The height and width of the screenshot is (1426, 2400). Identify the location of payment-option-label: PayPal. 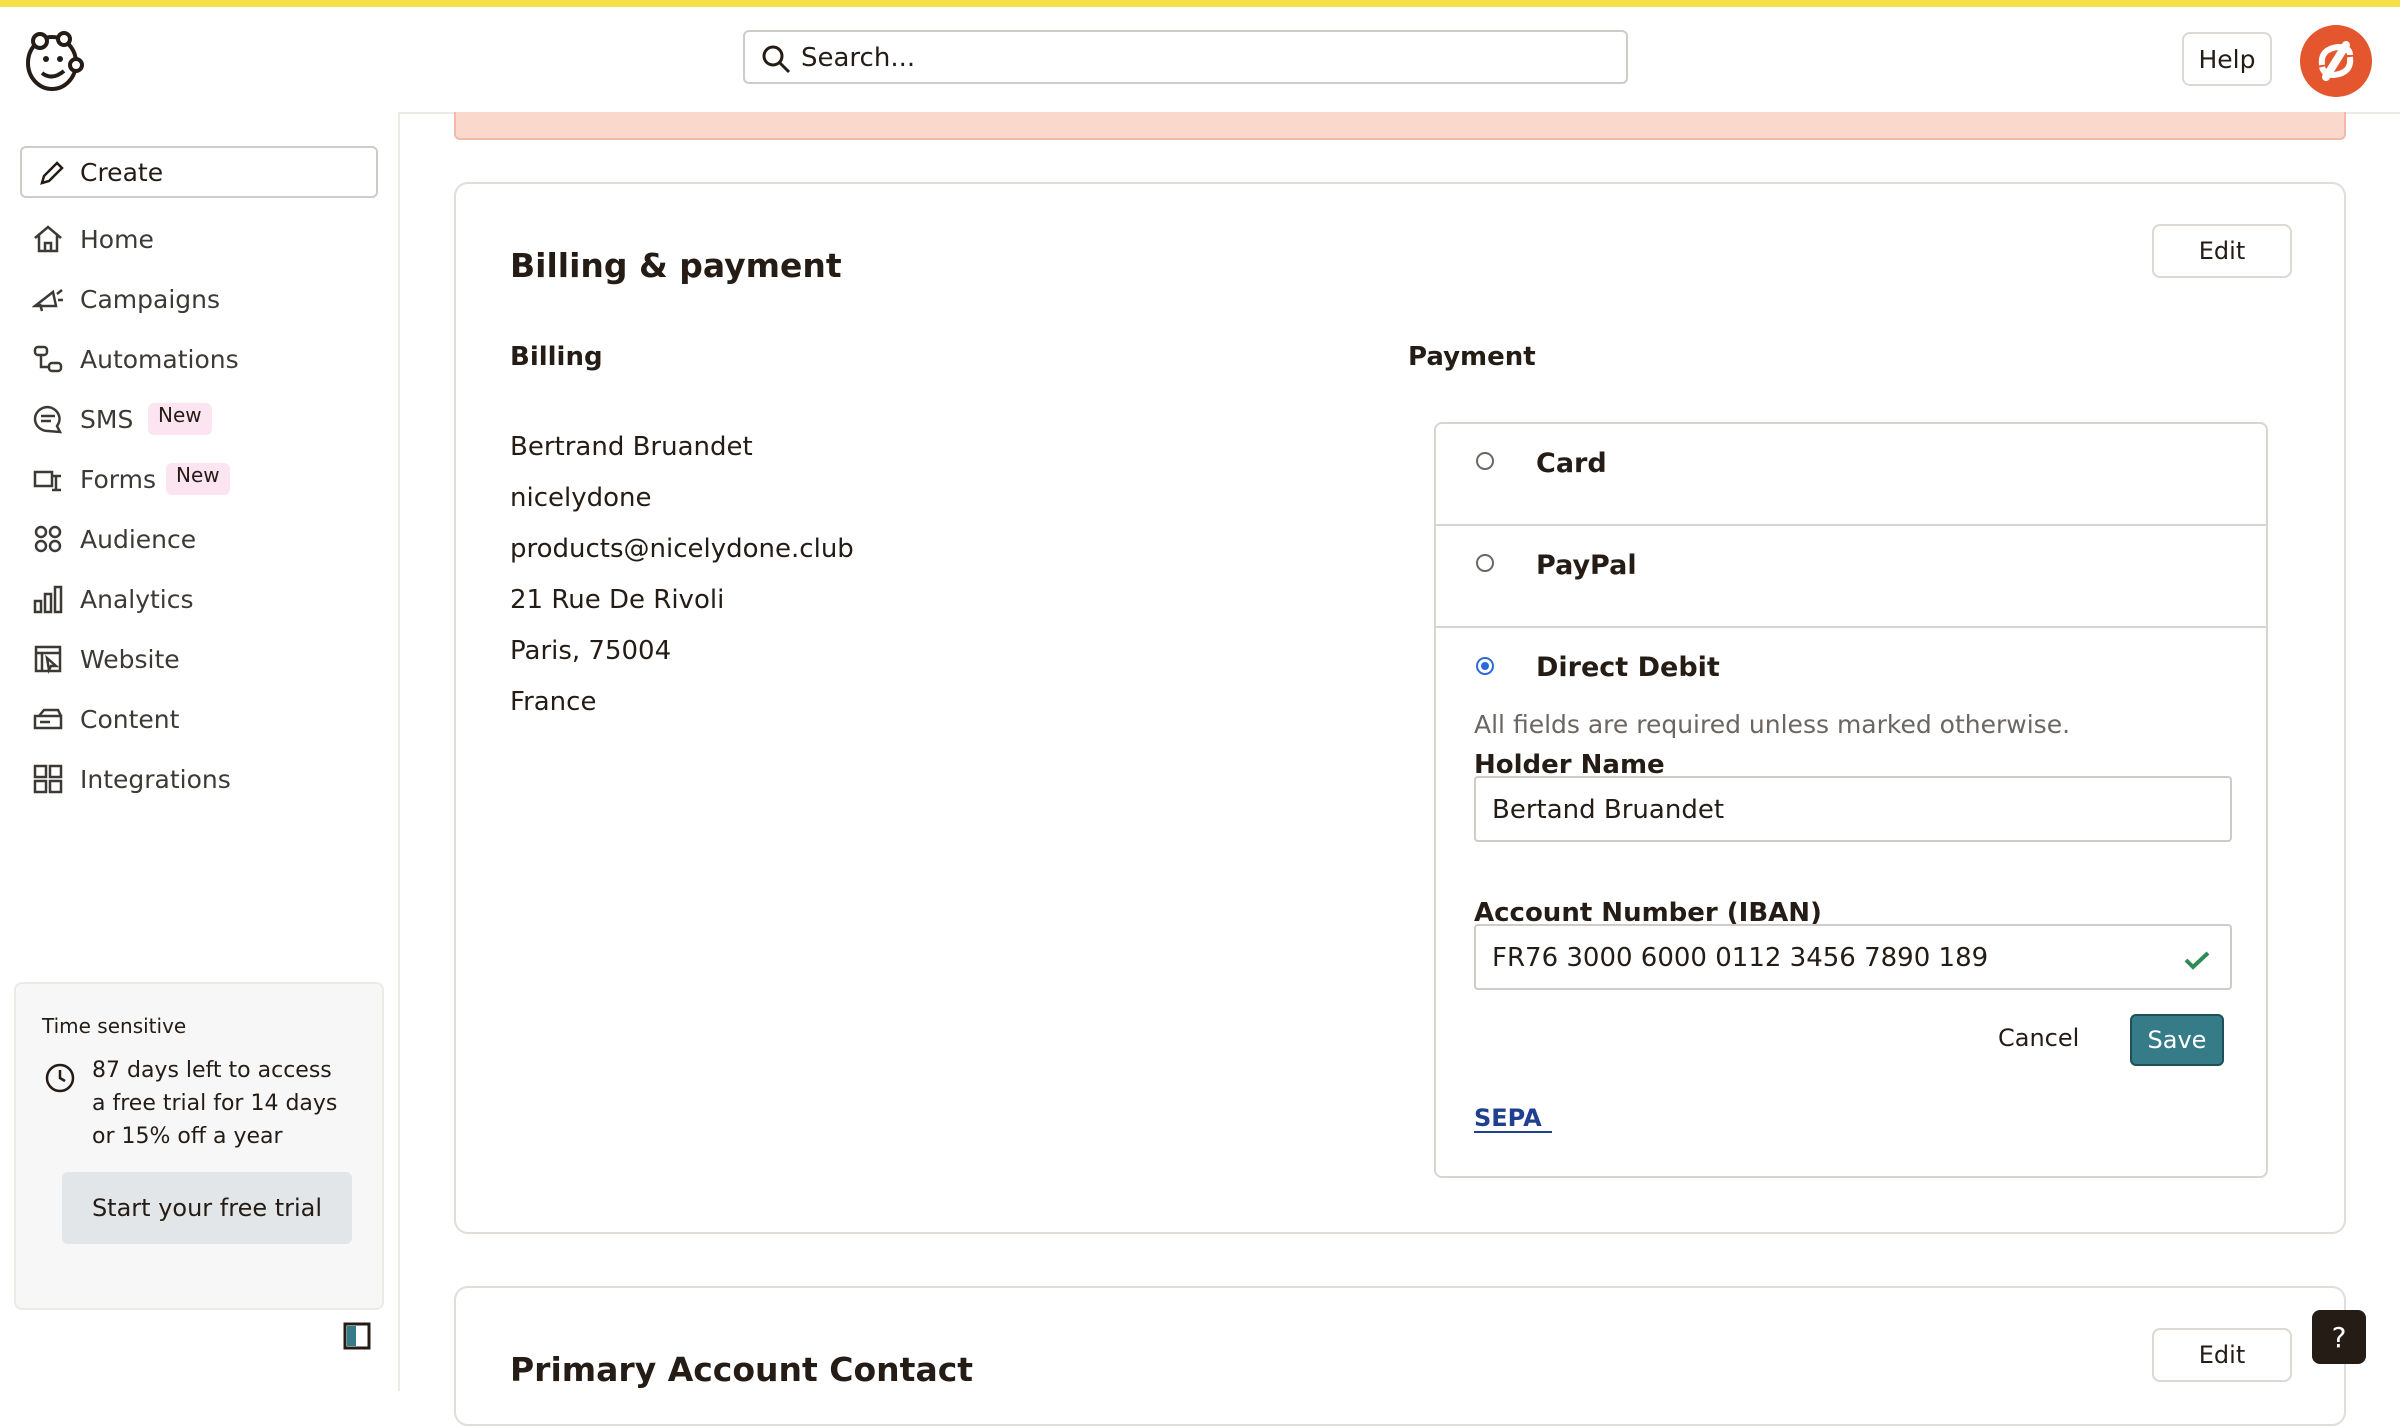
(1586, 565).